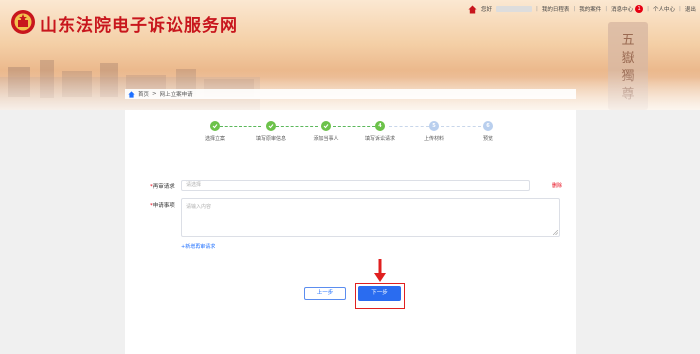  Describe the element at coordinates (639, 9) in the screenshot. I see `message-count-badge: 1` at that location.